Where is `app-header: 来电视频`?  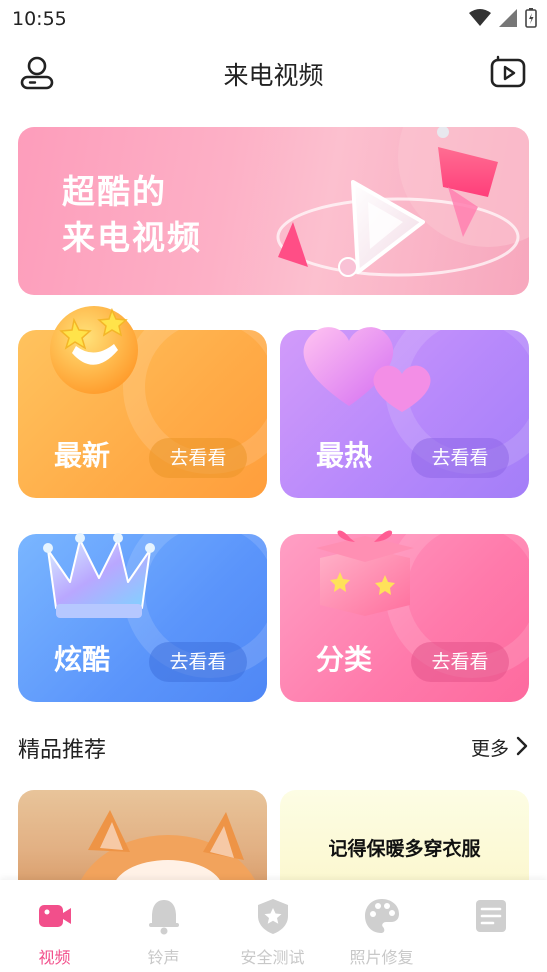 app-header: 来电视频 is located at coordinates (273, 73).